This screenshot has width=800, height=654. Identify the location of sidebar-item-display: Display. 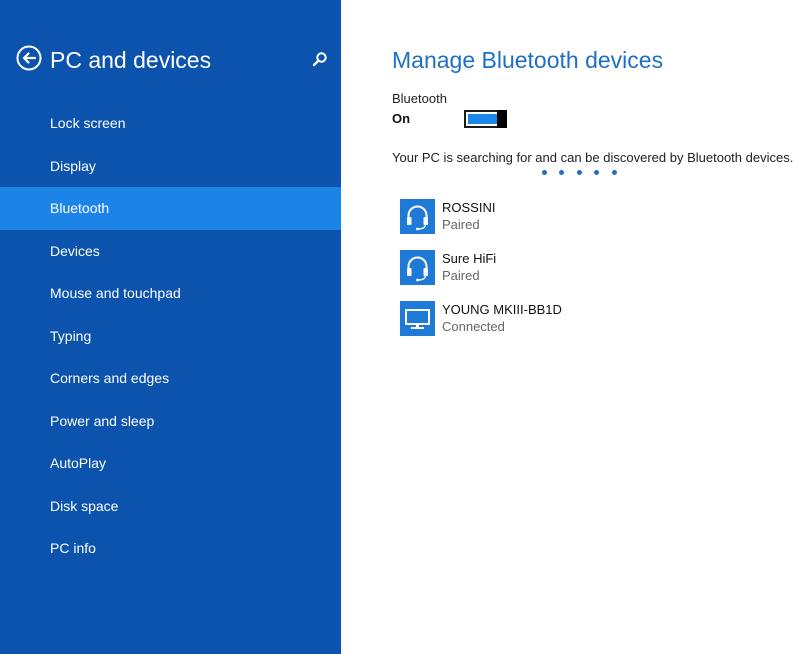
(170, 166).